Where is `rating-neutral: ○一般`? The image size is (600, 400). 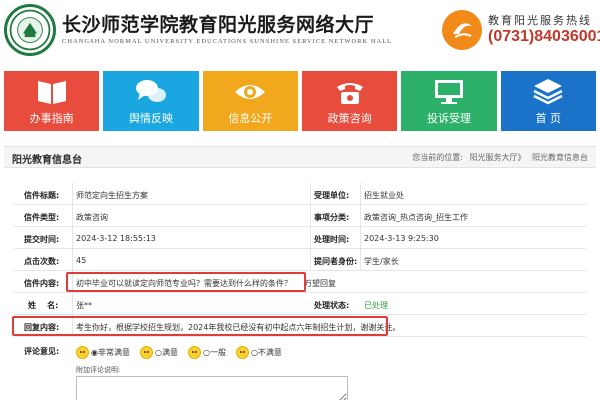
rating-neutral: ○一般 is located at coordinates (206, 352).